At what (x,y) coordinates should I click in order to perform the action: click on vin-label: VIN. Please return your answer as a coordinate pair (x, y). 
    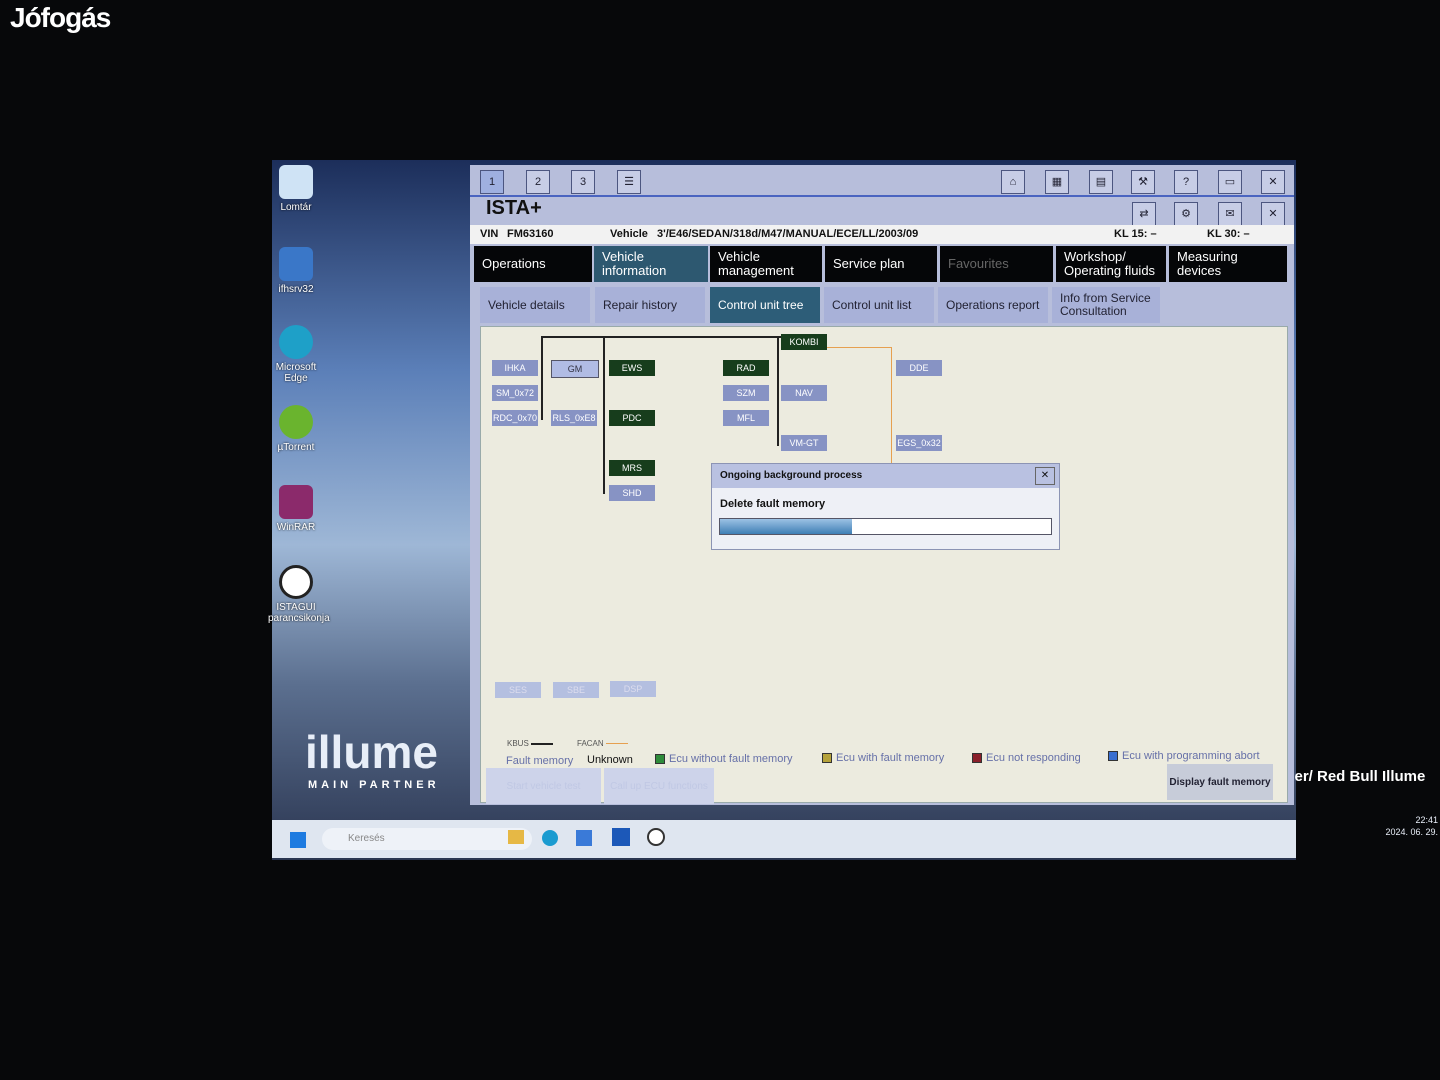
    Looking at the image, I should click on (489, 234).